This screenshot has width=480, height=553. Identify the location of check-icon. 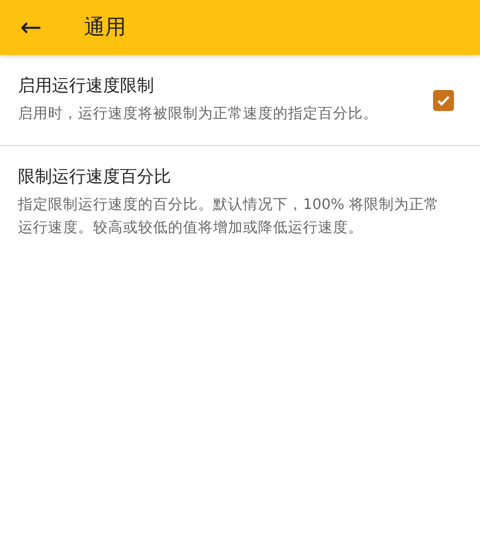
(443, 100).